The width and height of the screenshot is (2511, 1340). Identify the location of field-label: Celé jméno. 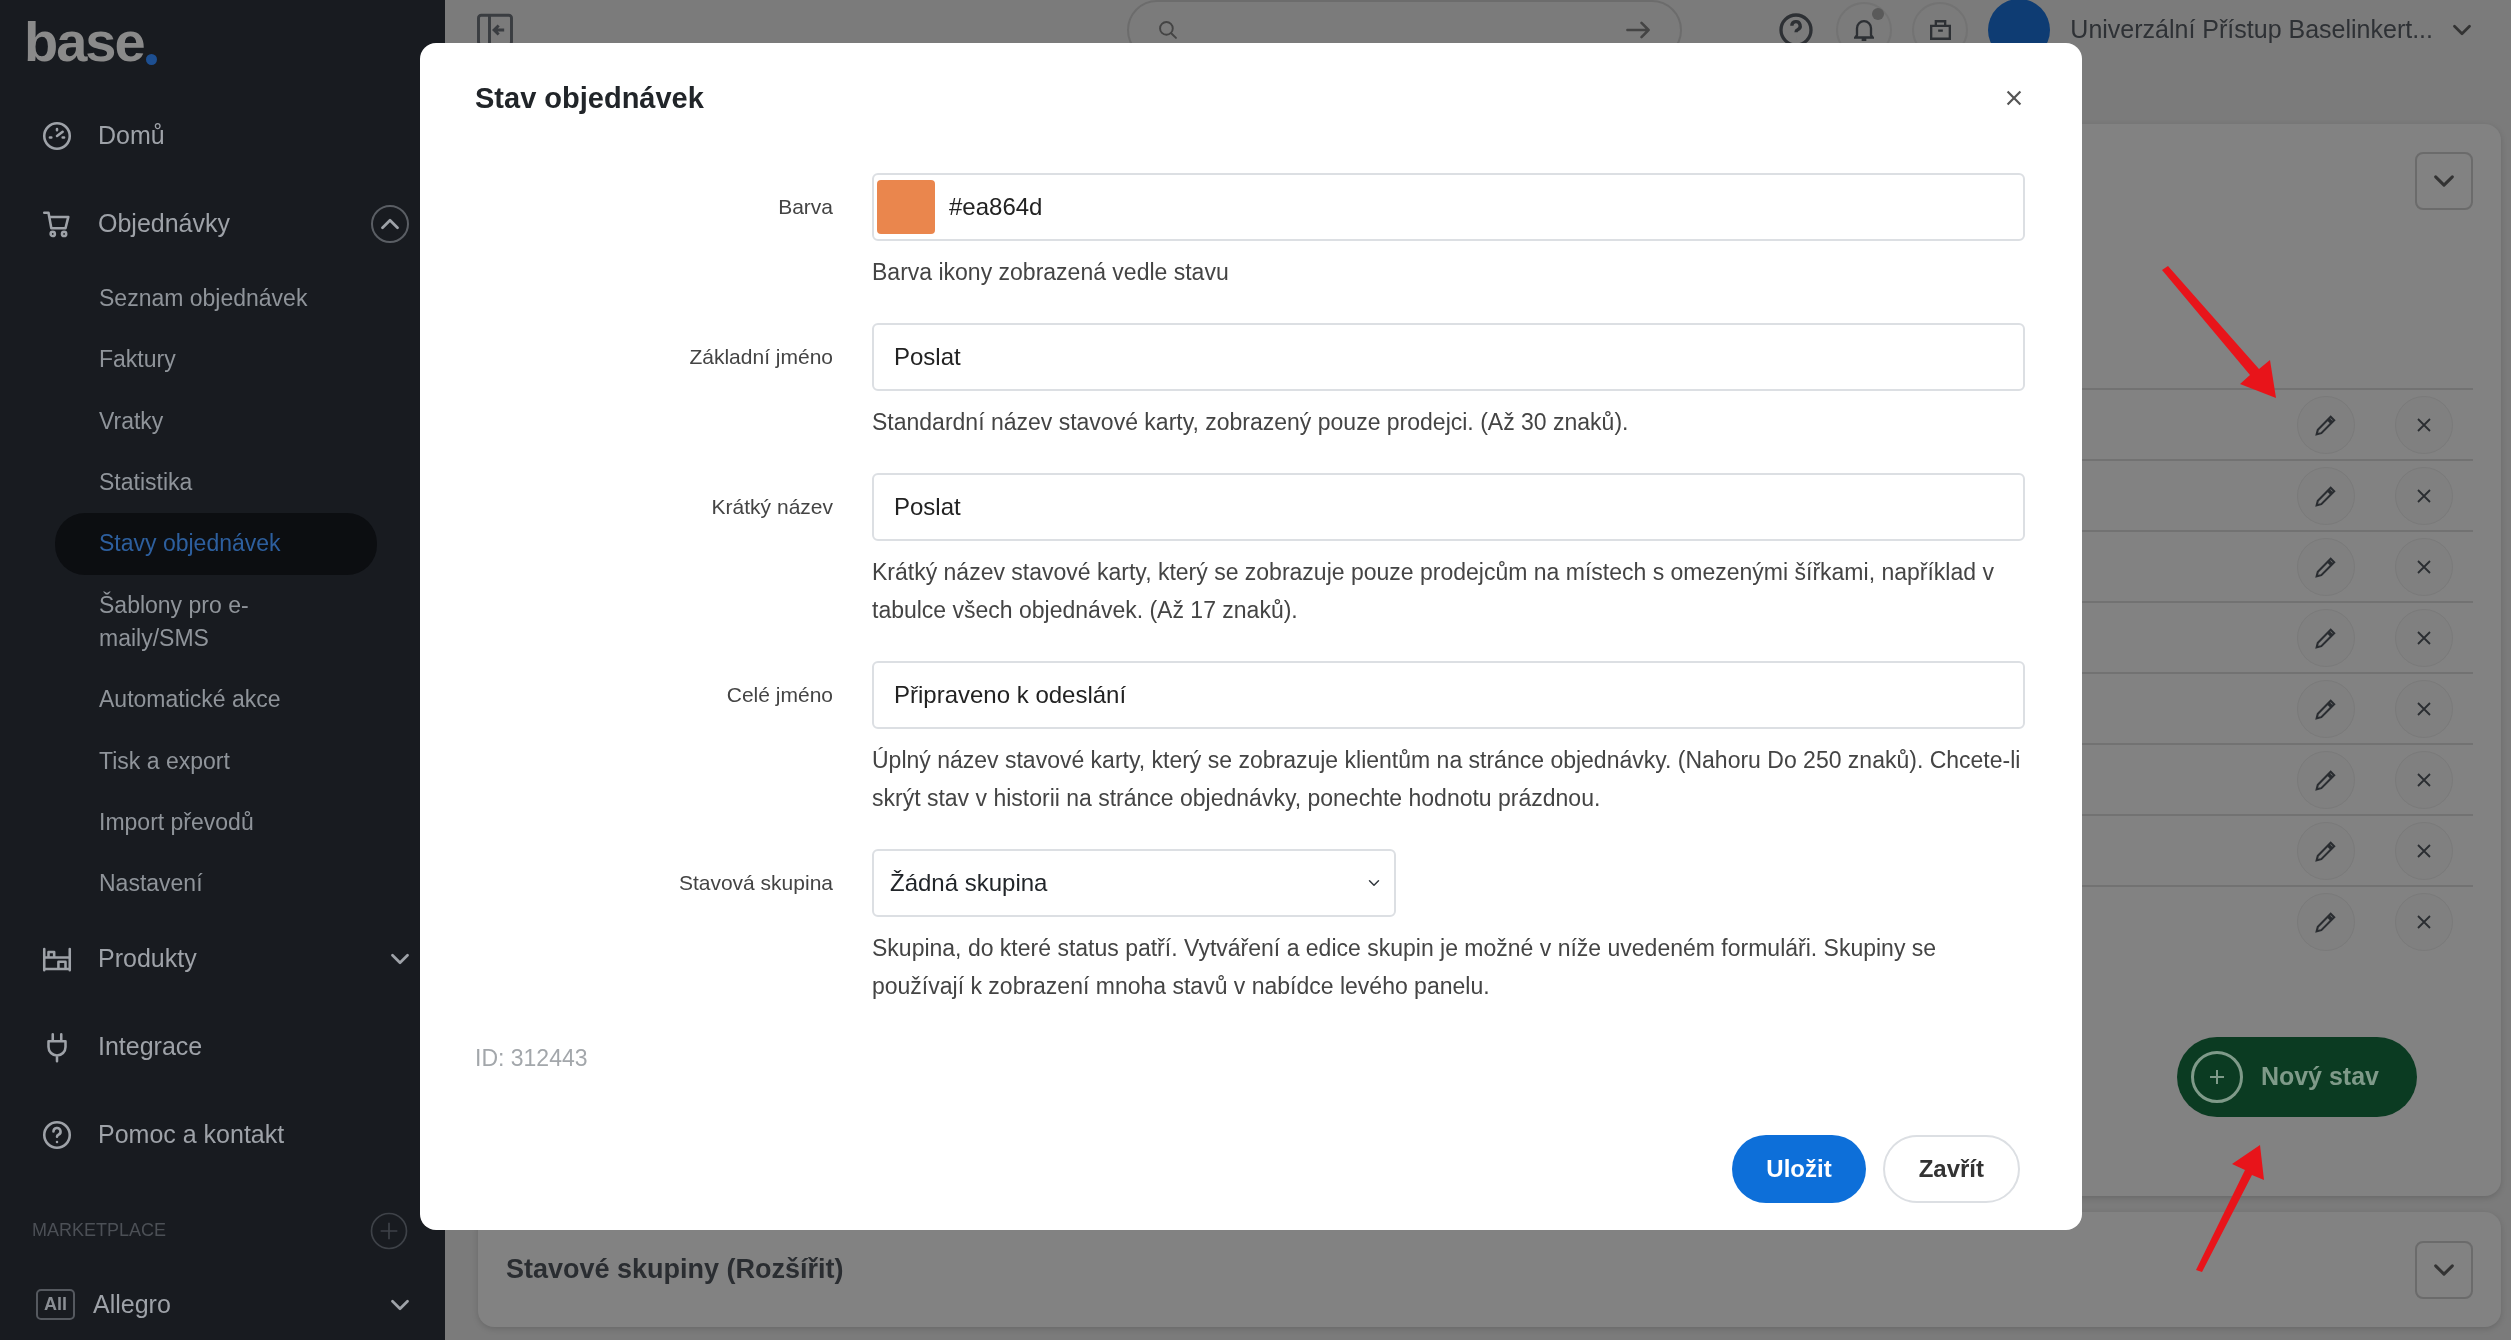
(779, 695).